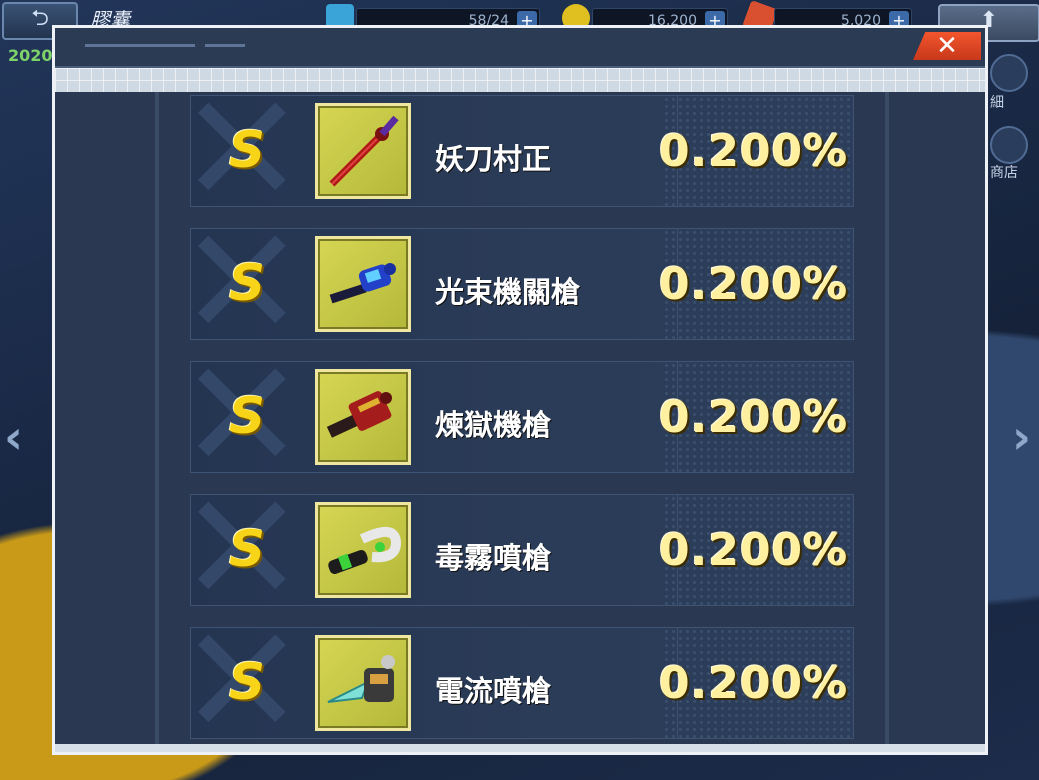 The height and width of the screenshot is (780, 1039). What do you see at coordinates (520, 48) in the screenshot?
I see `modal-header: ✕` at bounding box center [520, 48].